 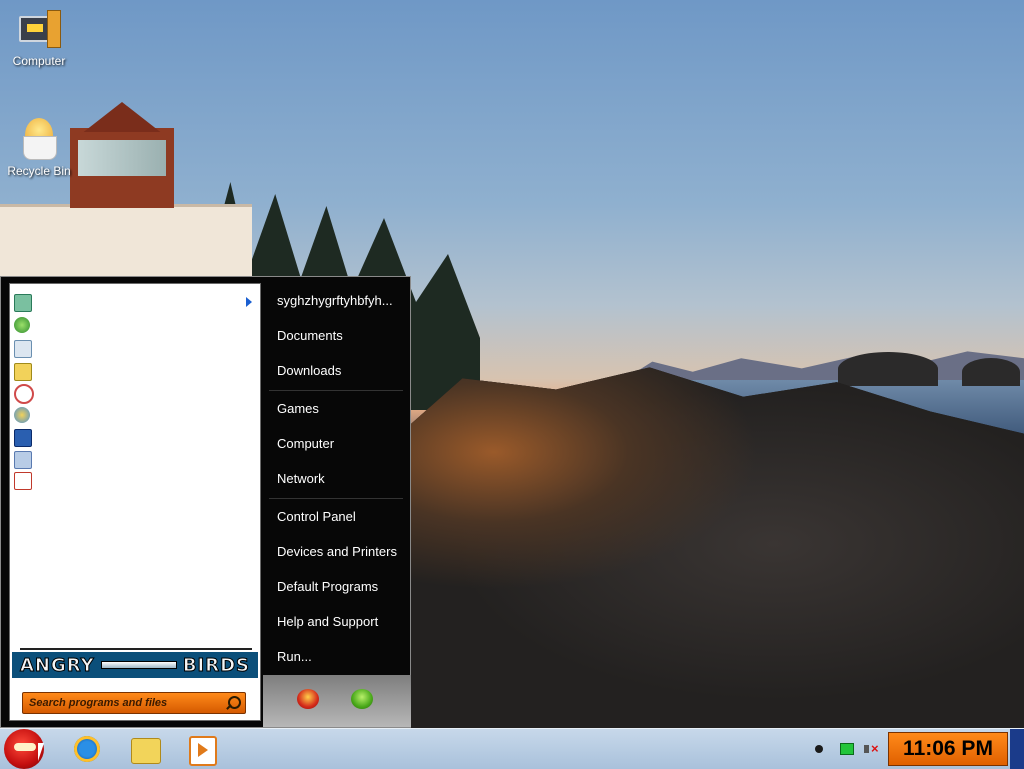 I want to click on start-menu-programs-pane: ANGRY BIRDS, so click(x=135, y=502).